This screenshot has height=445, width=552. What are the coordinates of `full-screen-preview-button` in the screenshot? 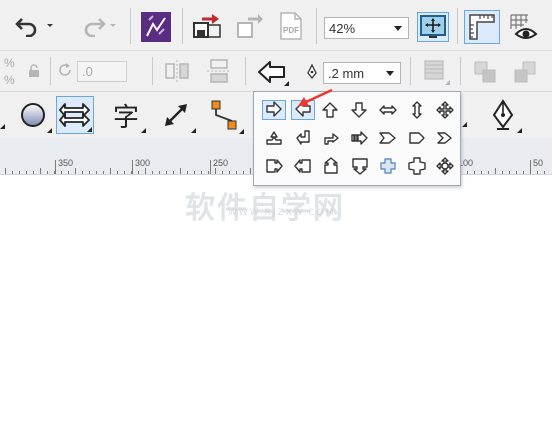 It's located at (433, 27).